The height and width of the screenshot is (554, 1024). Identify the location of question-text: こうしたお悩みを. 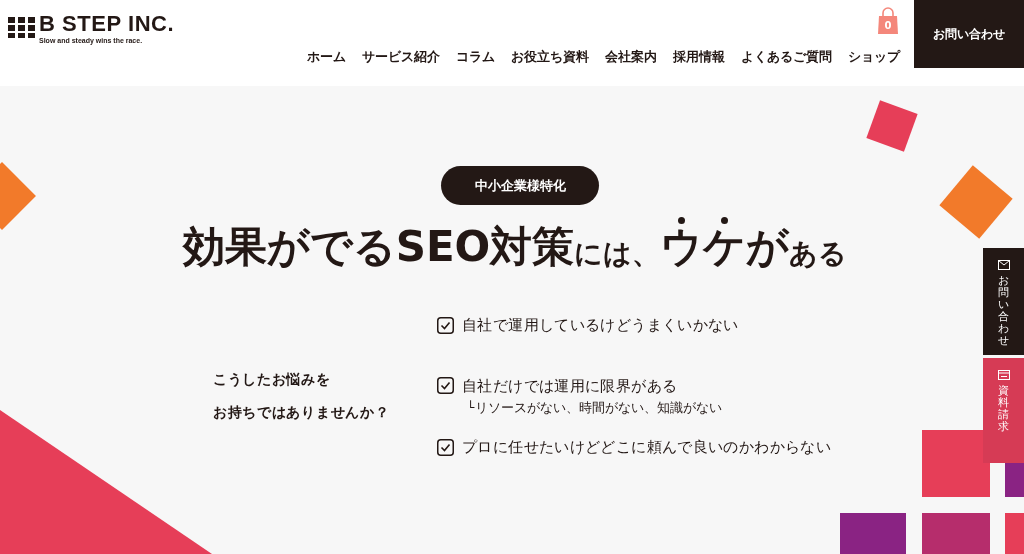
(272, 379).